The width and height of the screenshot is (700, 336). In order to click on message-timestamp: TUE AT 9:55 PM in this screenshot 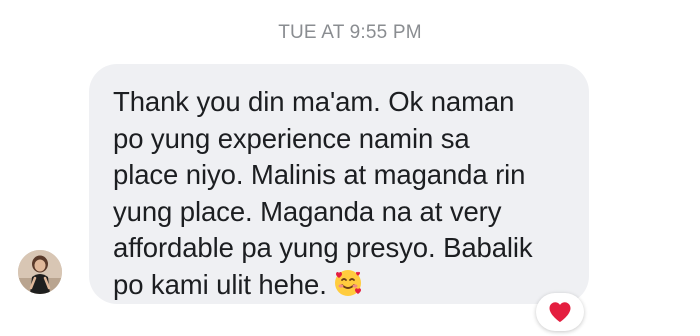, I will do `click(350, 32)`.